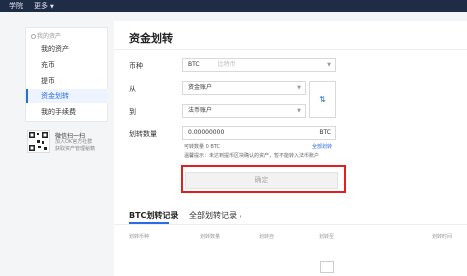 This screenshot has height=276, width=467. What do you see at coordinates (261, 180) in the screenshot?
I see `confirm-button: 确定` at bounding box center [261, 180].